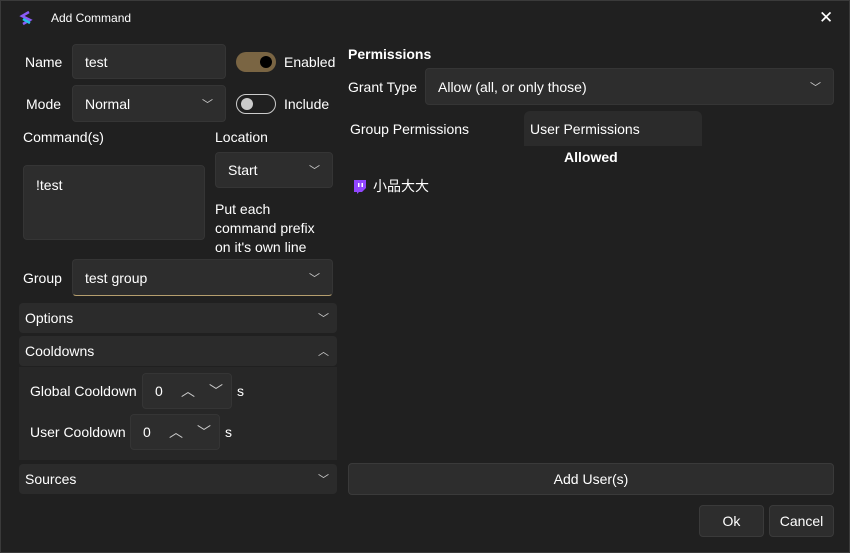 The height and width of the screenshot is (553, 850). What do you see at coordinates (44, 104) in the screenshot?
I see `mode-label: Mode` at bounding box center [44, 104].